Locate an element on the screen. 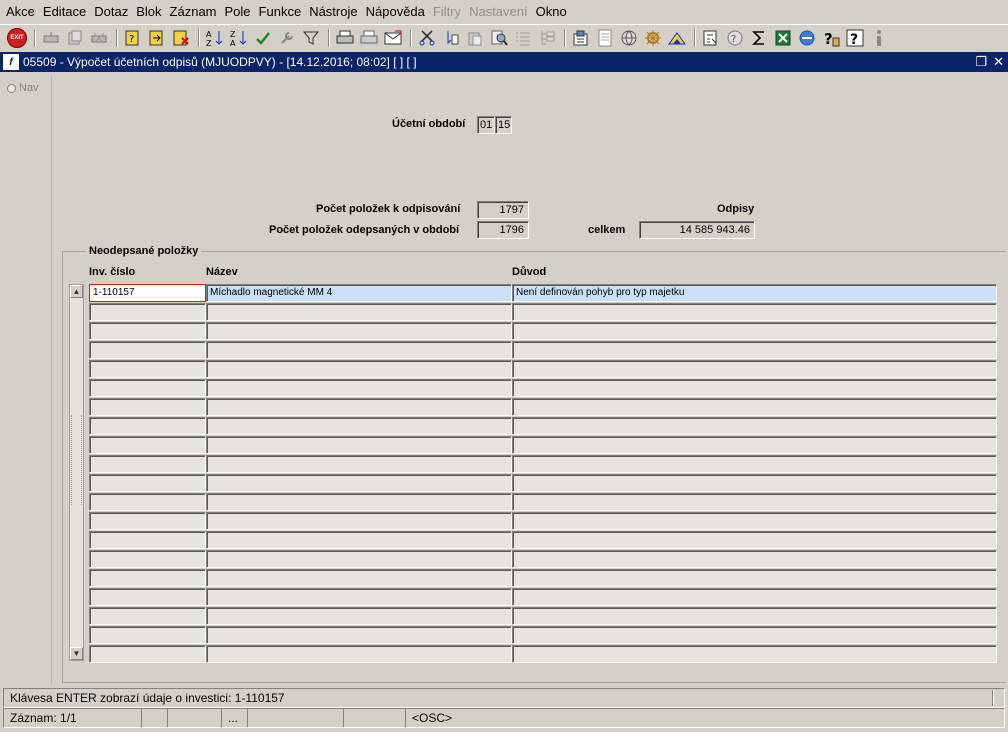  scroll-down-button: ▼ is located at coordinates (76, 653).